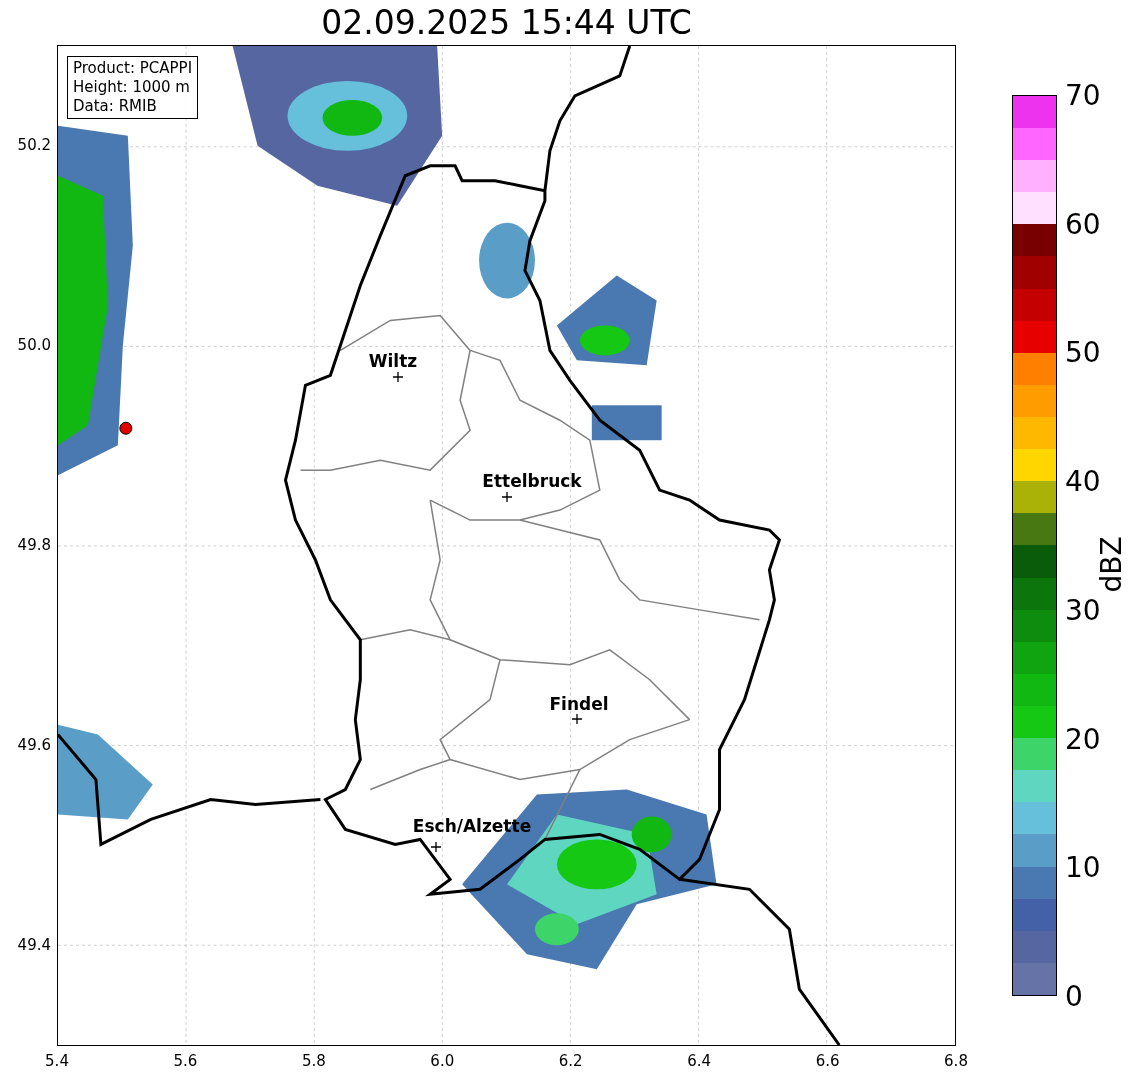 This screenshot has width=1145, height=1084. Describe the element at coordinates (133, 68) in the screenshot. I see `info-line: Product: PCAPPI` at that location.